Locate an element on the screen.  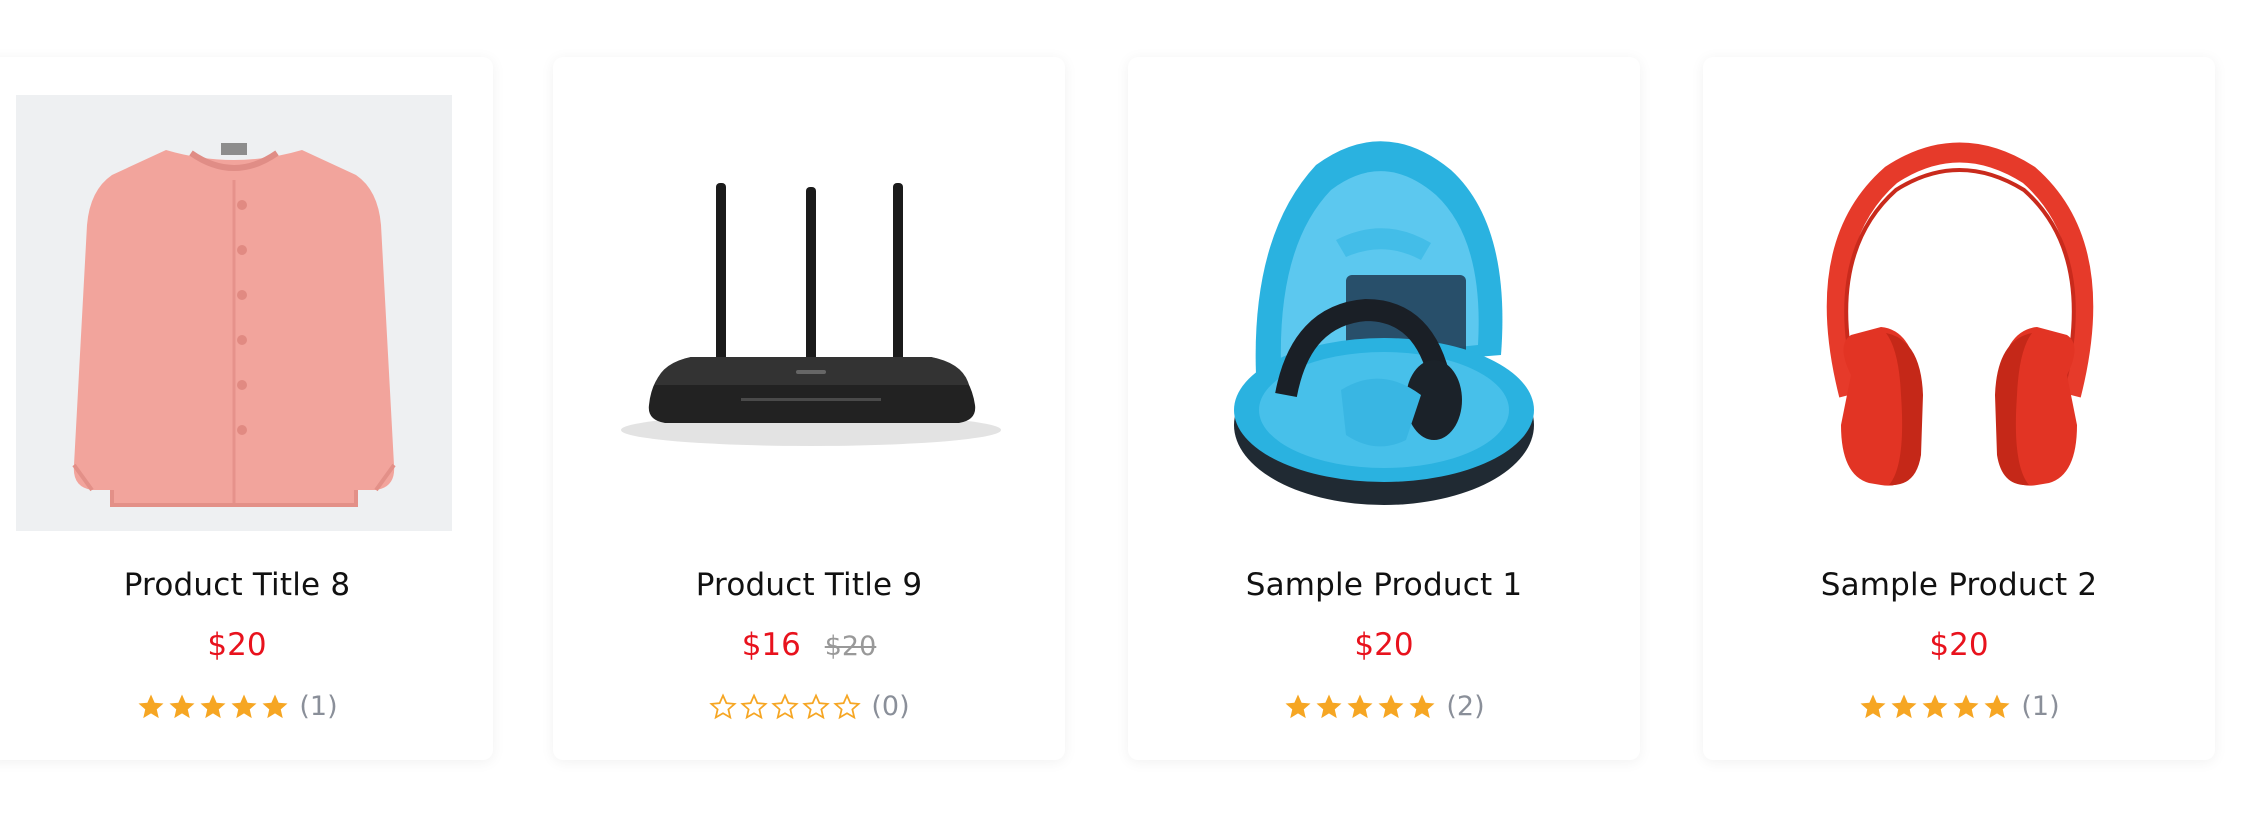
product-title: Sample Product 2 is located at coordinates (1959, 585).